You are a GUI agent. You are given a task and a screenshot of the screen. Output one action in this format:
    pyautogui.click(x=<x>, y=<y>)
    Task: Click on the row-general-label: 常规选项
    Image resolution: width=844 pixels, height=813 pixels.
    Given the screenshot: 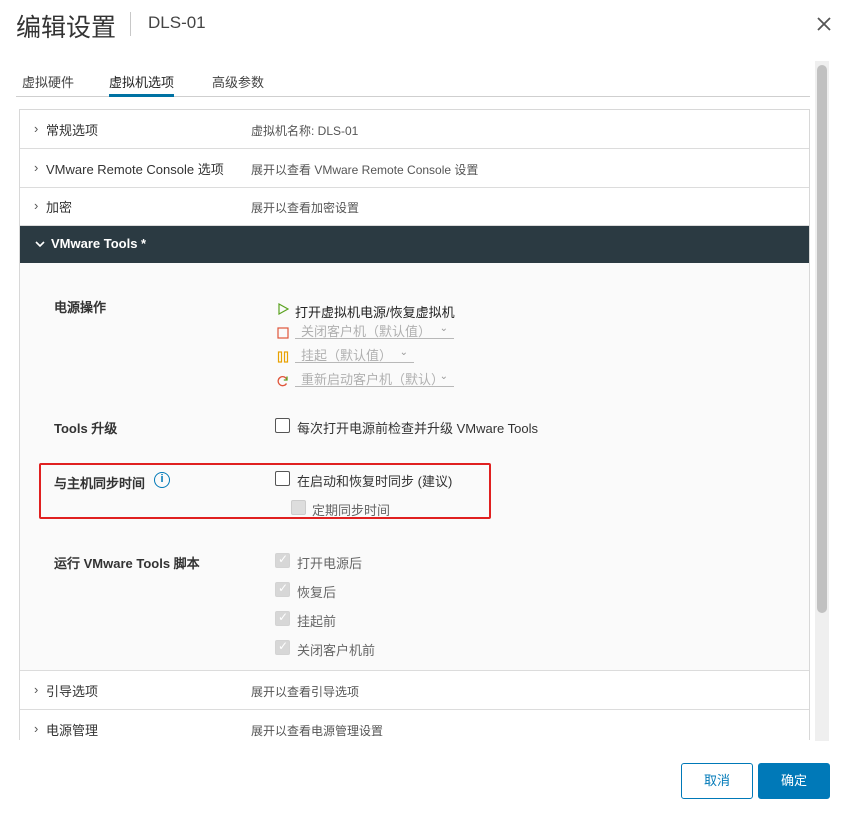 What is the action you would take?
    pyautogui.click(x=72, y=130)
    